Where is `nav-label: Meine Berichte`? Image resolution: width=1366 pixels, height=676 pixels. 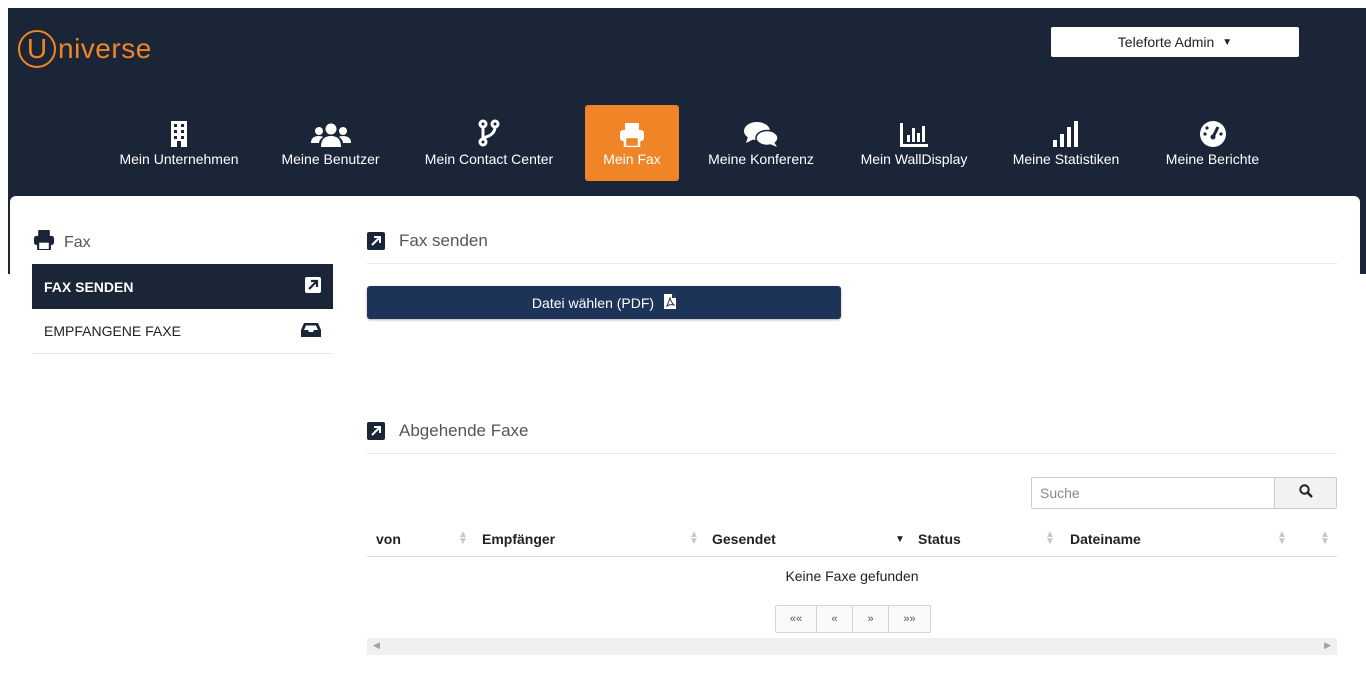 nav-label: Meine Berichte is located at coordinates (1212, 159).